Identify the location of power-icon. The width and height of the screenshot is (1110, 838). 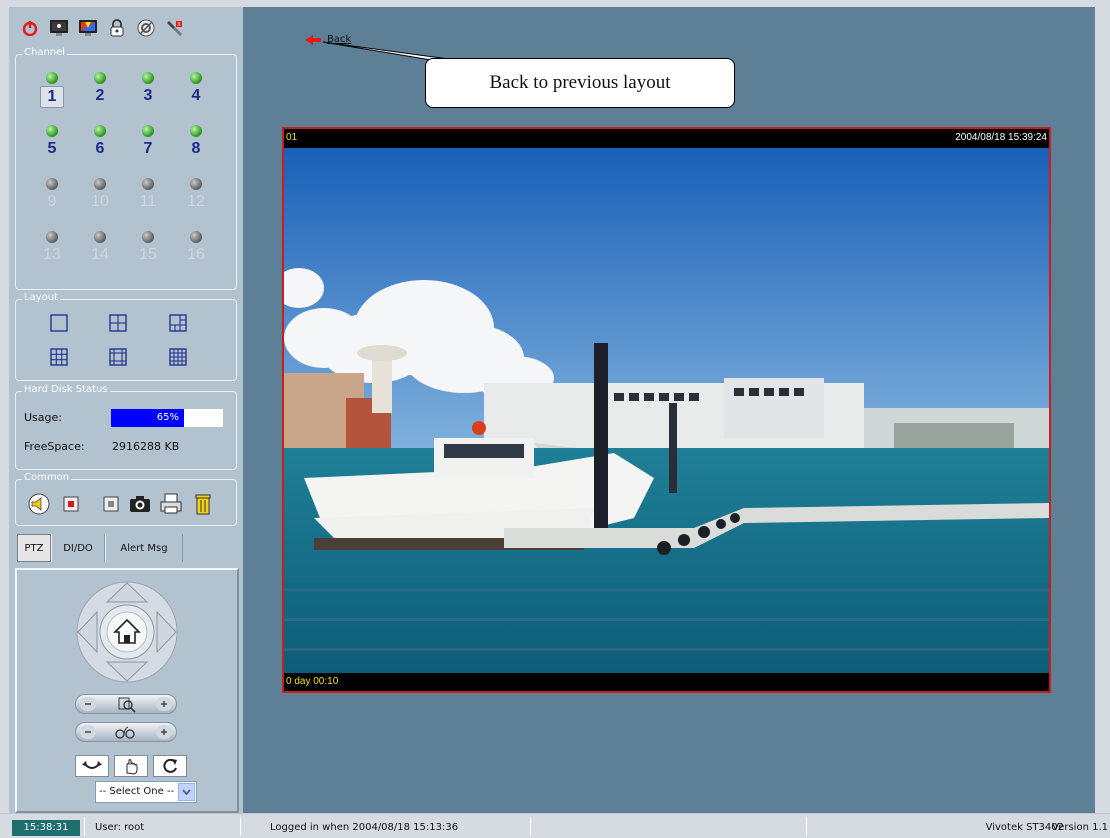
(30, 28).